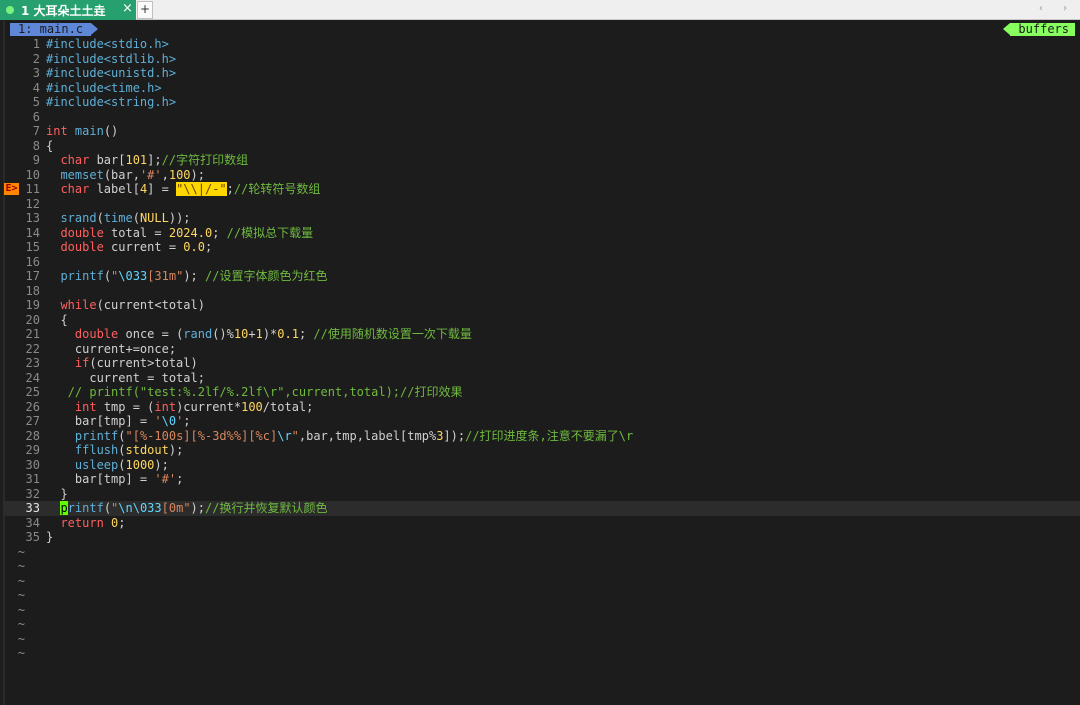  What do you see at coordinates (284, 435) in the screenshot?
I see `code-token: \r` at bounding box center [284, 435].